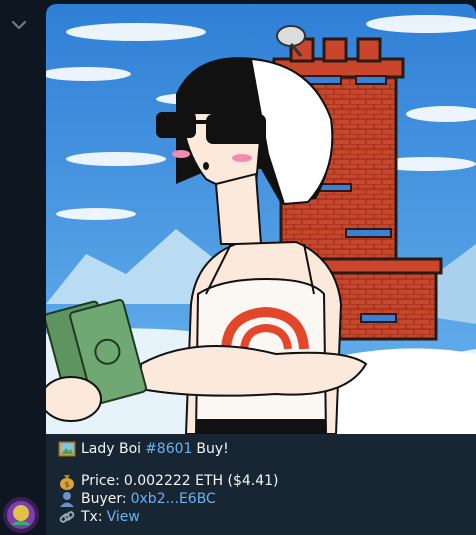  I want to click on buyer-label: Buyer:, so click(104, 499).